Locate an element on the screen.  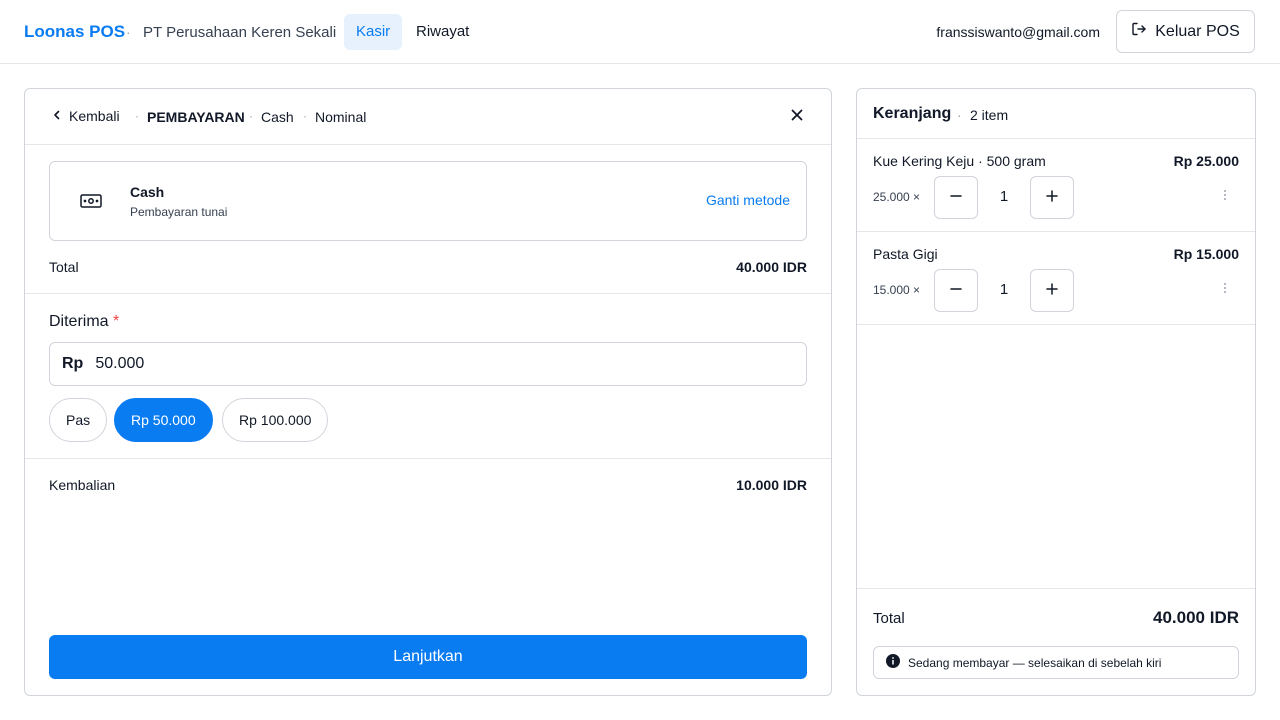
item-unit-price: 15.000 × is located at coordinates (897, 290).